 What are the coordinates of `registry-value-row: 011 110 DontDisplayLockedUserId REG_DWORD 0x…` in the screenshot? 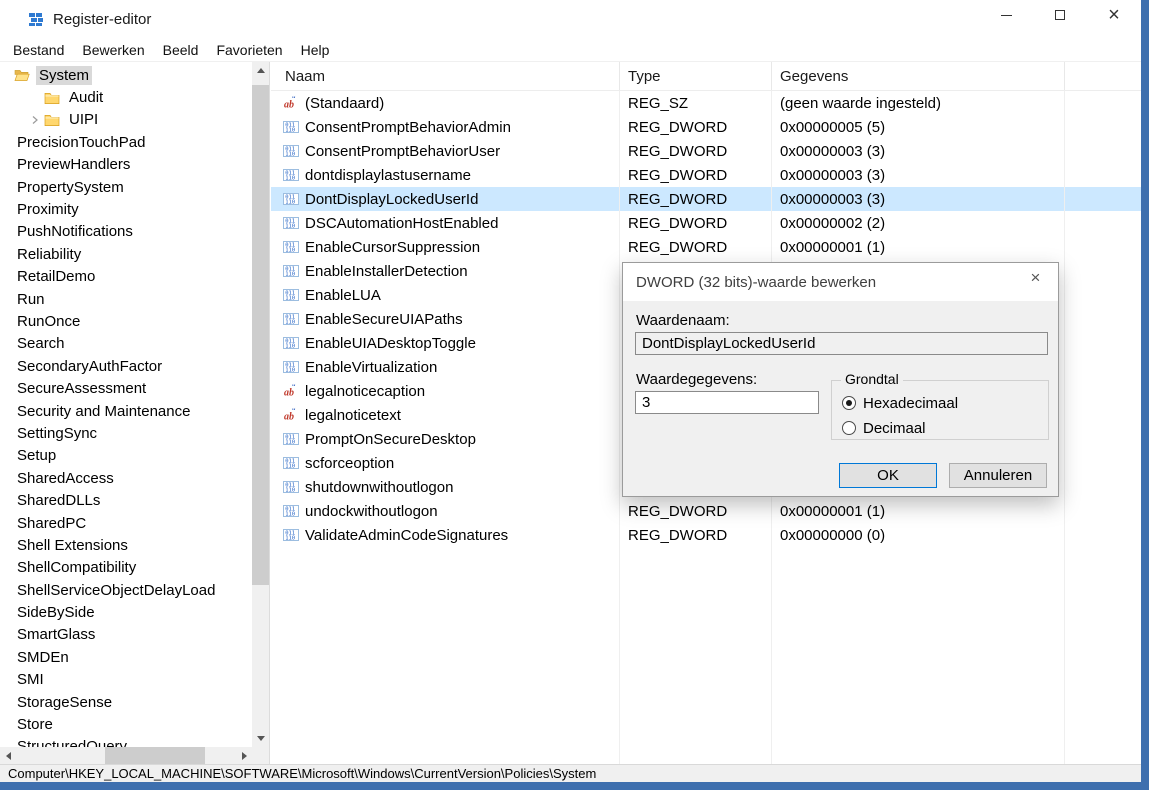 It's located at (706, 199).